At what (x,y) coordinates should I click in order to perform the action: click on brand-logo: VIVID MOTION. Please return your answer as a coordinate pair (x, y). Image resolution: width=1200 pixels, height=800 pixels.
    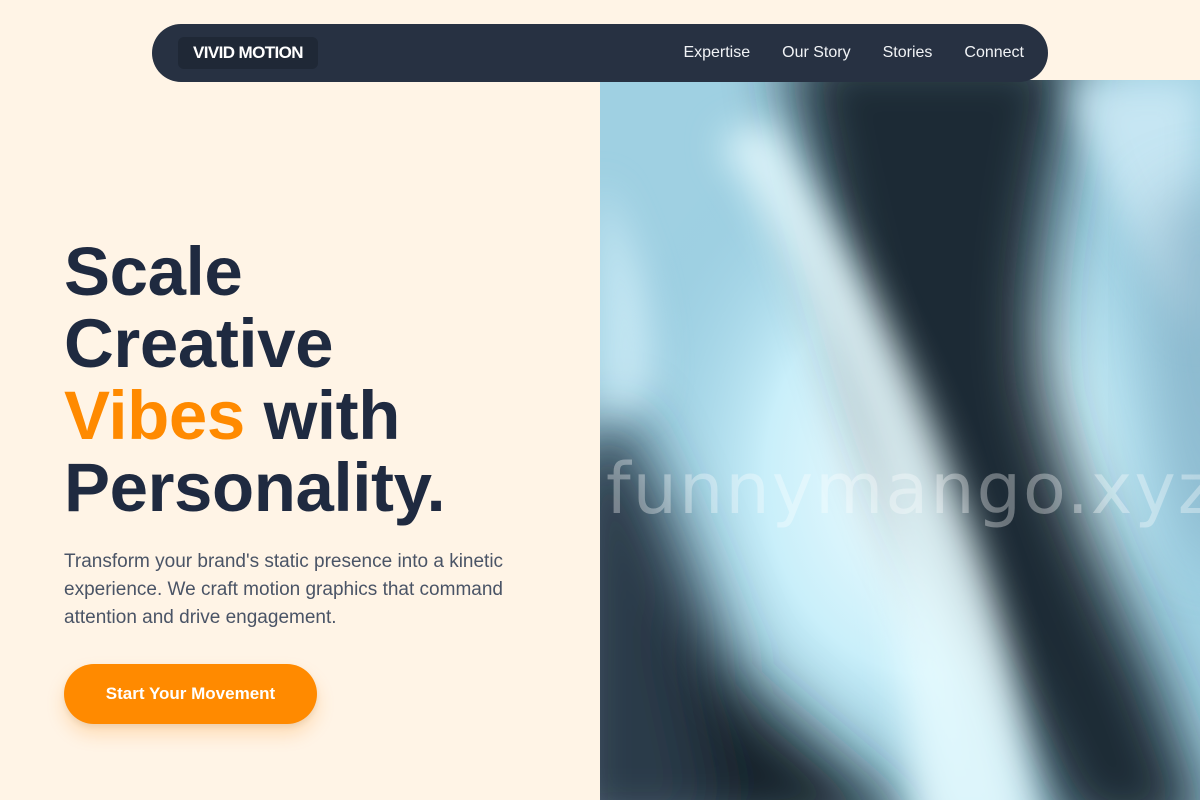
    Looking at the image, I should click on (248, 53).